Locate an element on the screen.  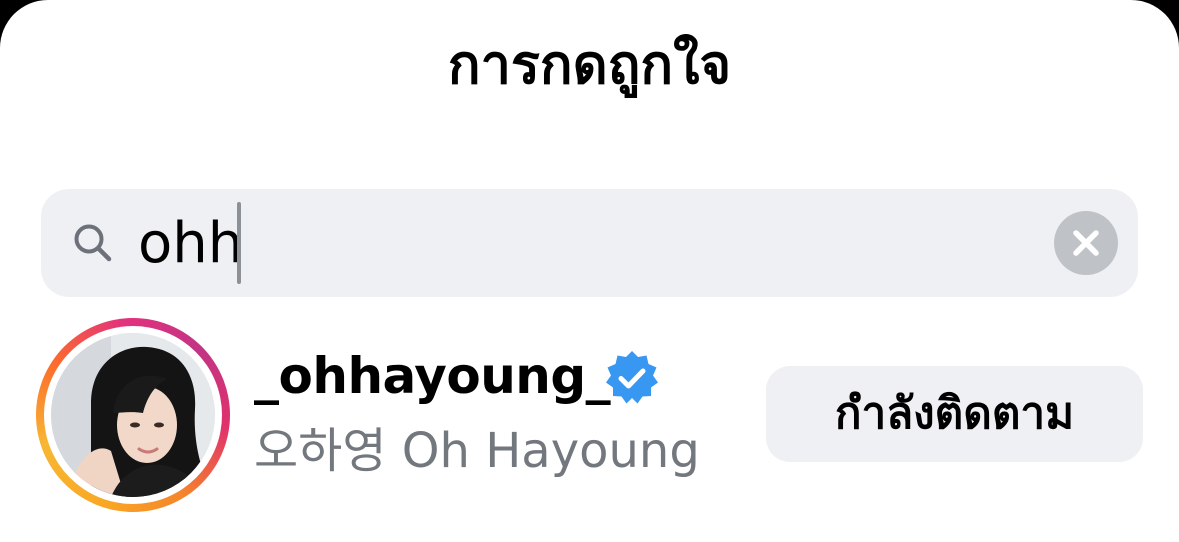
following-button: กำลังติดตาม is located at coordinates (954, 414).